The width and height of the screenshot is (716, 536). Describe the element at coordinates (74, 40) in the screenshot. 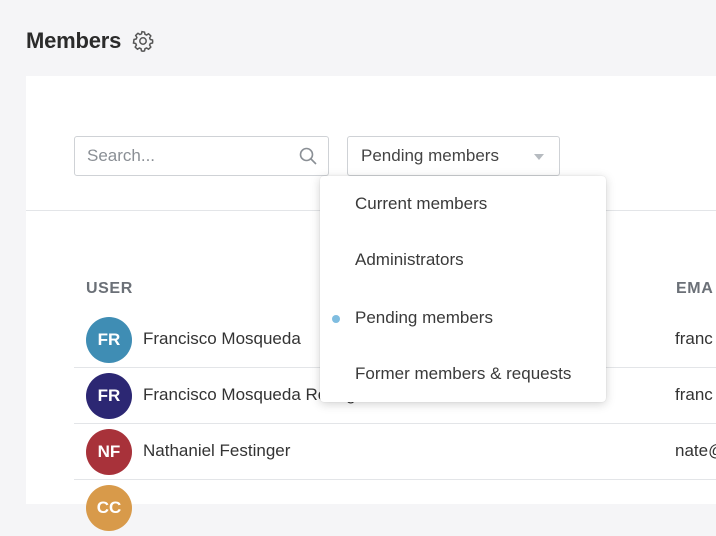

I see `page-title: Members` at that location.